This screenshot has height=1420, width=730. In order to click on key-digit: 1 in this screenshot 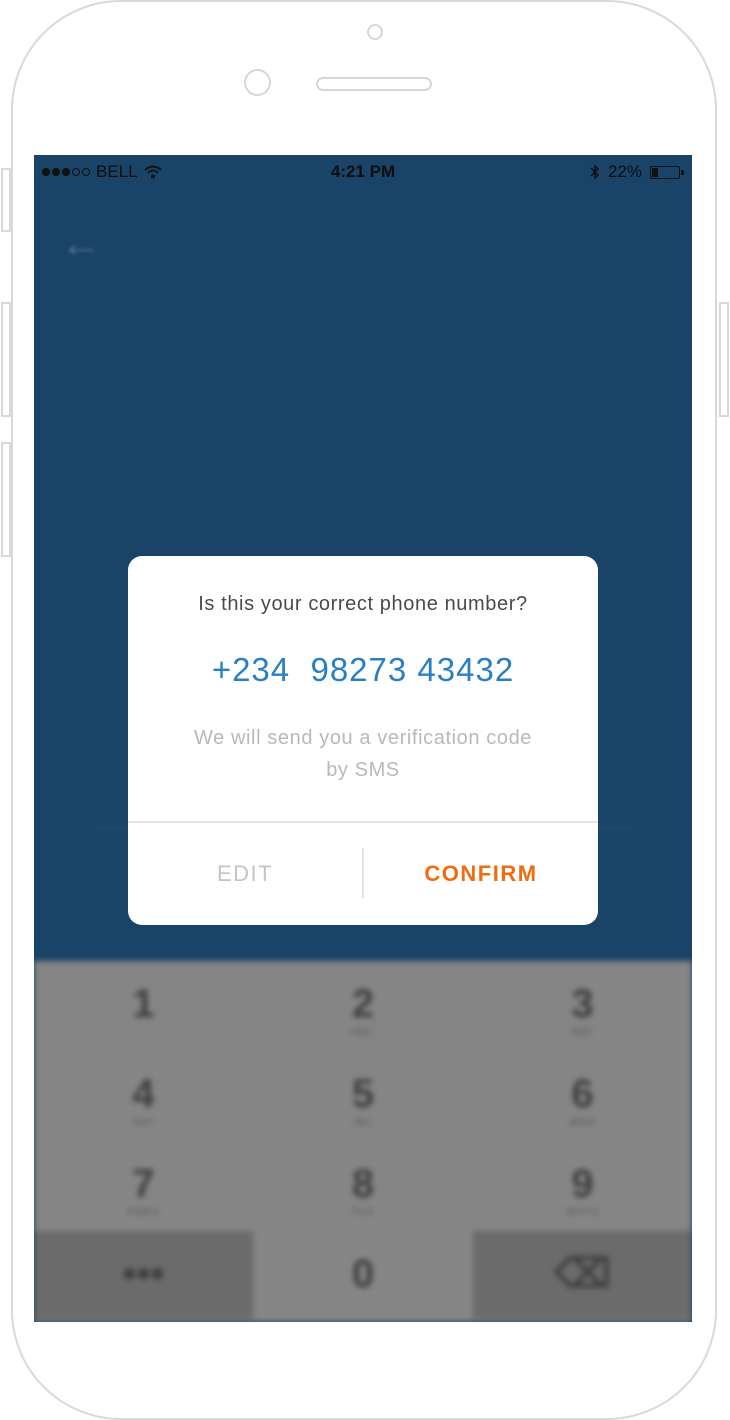, I will do `click(143, 1004)`.